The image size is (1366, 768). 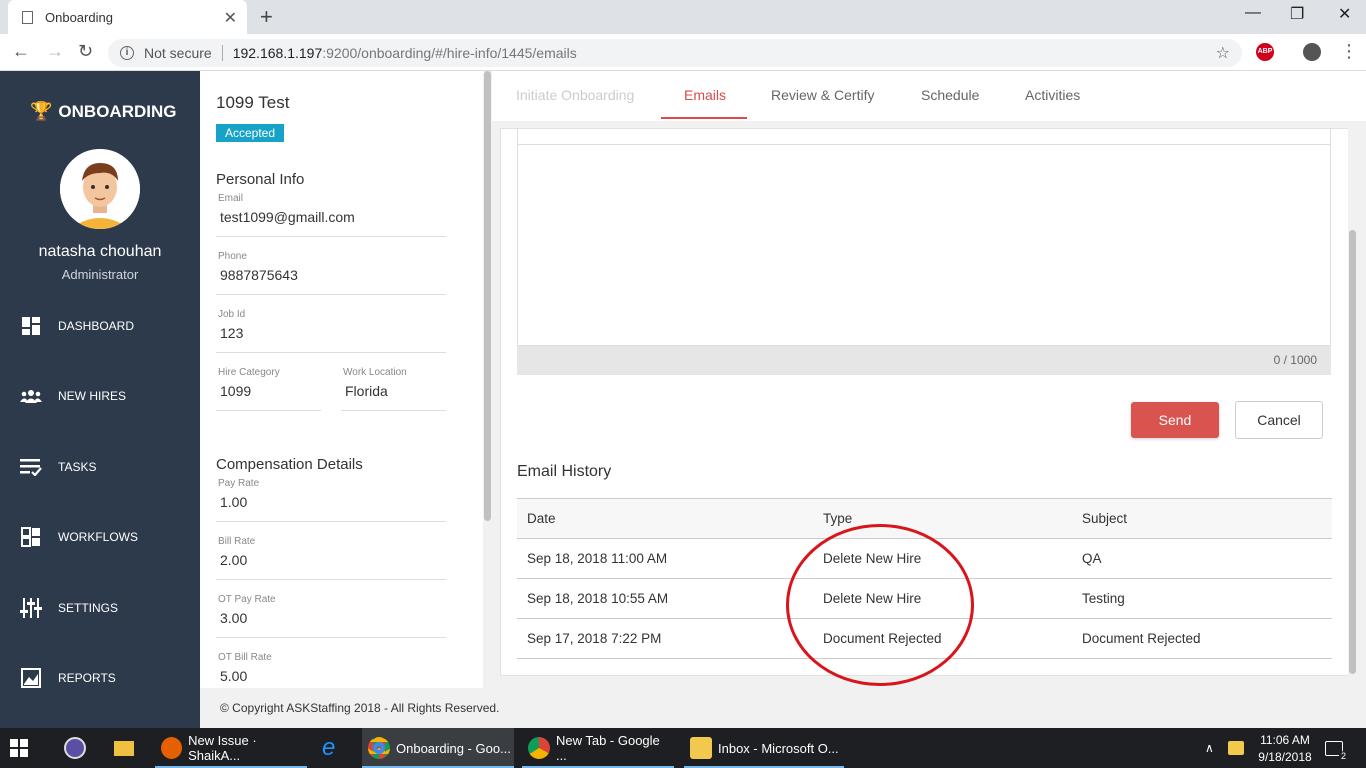 What do you see at coordinates (1052, 95) in the screenshot?
I see `tab-activities: Activities` at bounding box center [1052, 95].